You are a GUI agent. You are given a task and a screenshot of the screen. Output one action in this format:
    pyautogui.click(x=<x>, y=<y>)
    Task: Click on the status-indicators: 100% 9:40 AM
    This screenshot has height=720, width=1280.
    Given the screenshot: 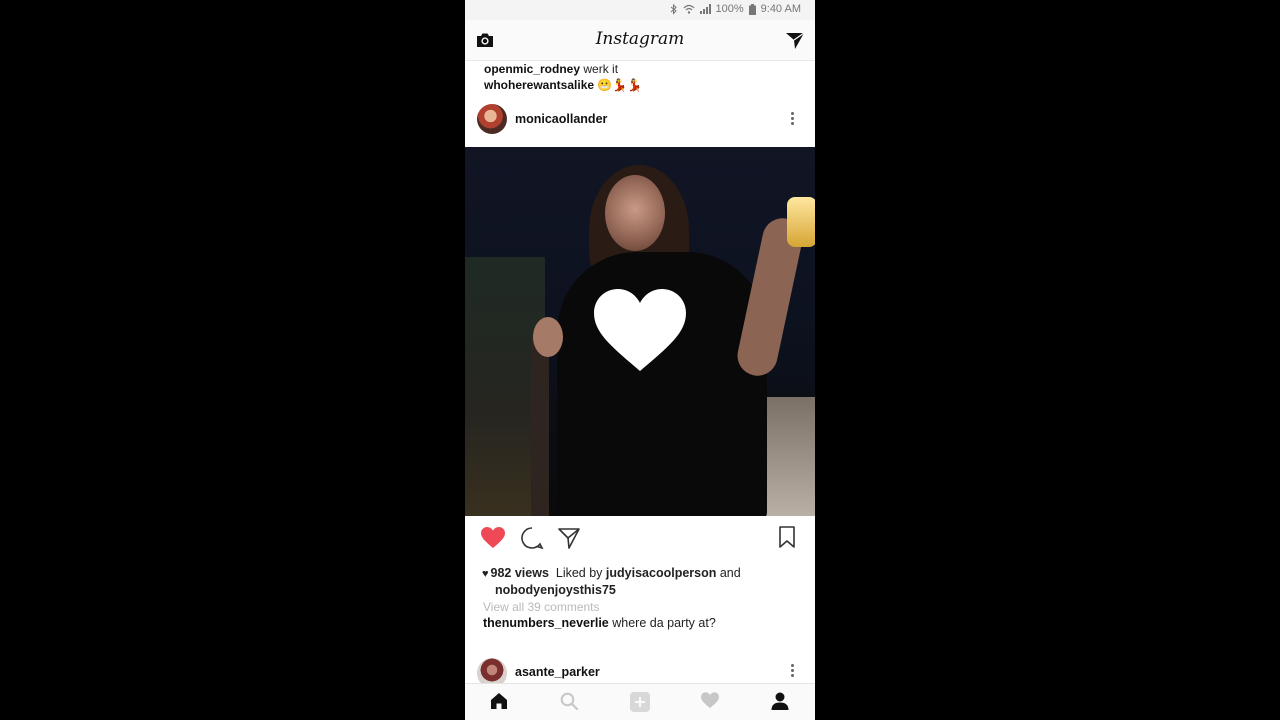 What is the action you would take?
    pyautogui.click(x=735, y=9)
    